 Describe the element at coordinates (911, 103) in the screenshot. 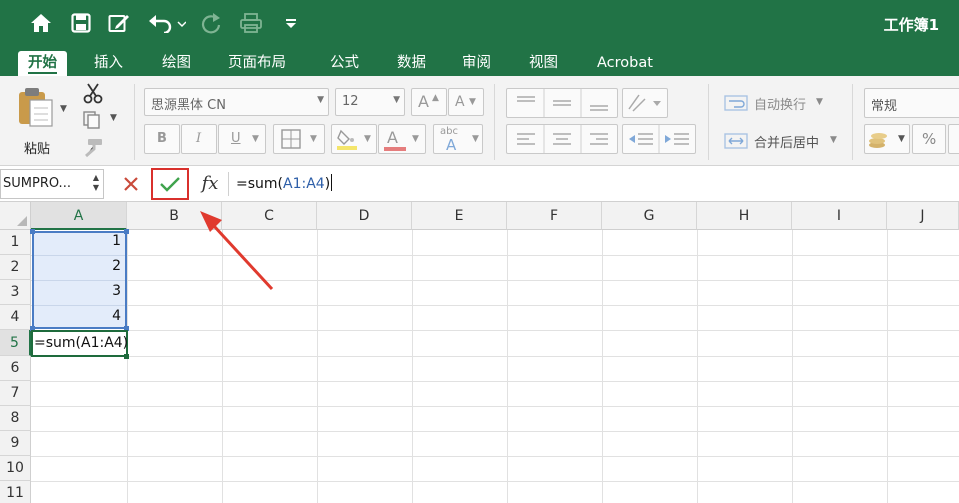

I see `number-format-select: 常规` at that location.